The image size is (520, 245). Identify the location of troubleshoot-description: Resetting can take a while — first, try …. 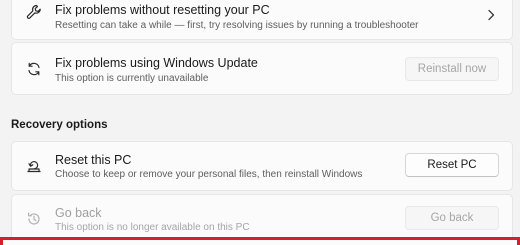
(237, 25).